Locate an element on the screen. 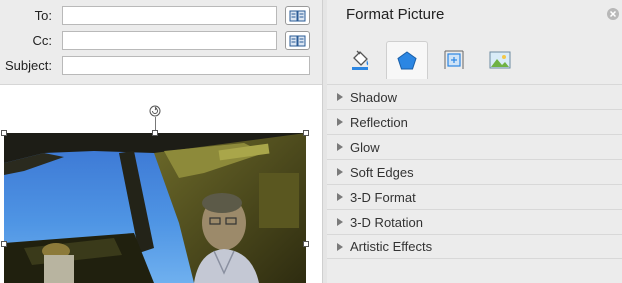 The width and height of the screenshot is (622, 283). close-pane-button is located at coordinates (613, 14).